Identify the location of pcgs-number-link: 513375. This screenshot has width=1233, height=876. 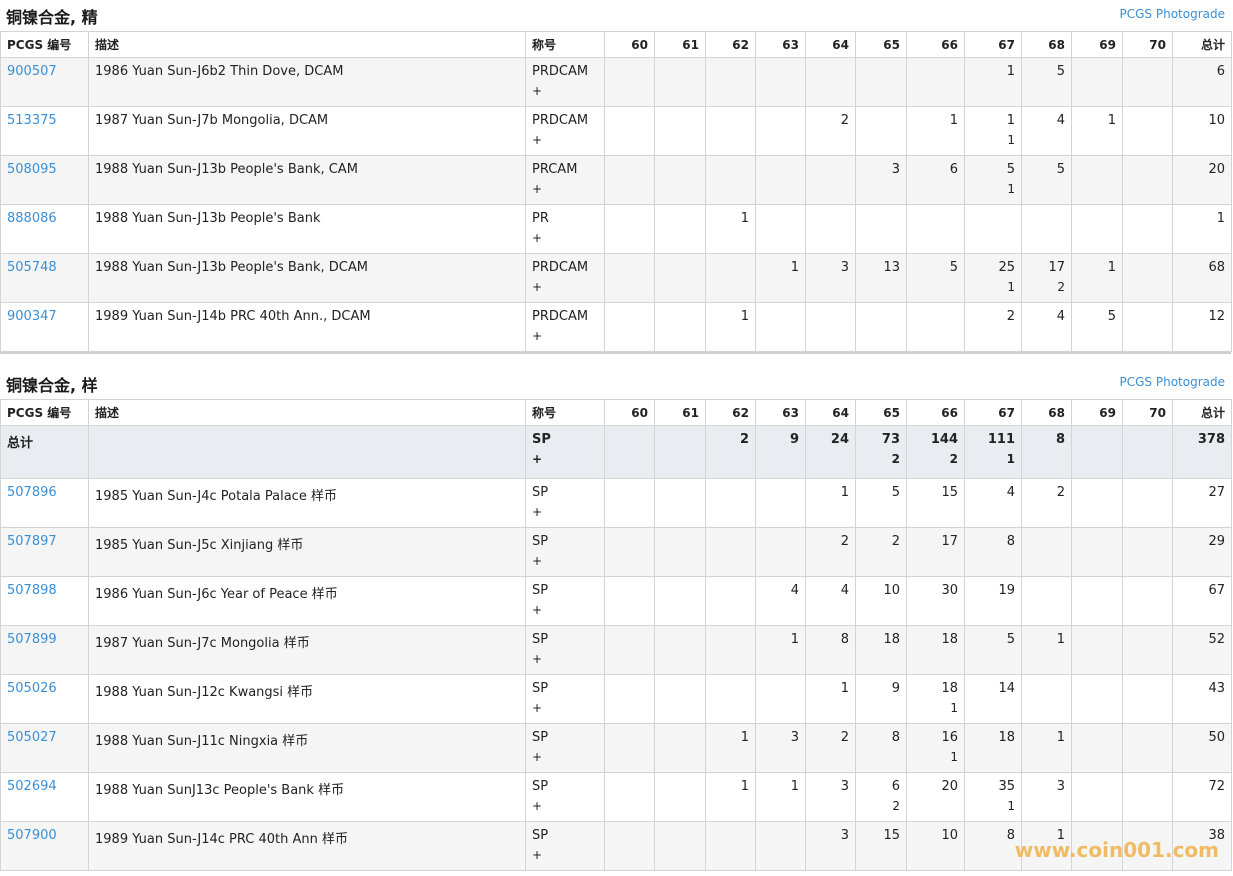
(32, 120).